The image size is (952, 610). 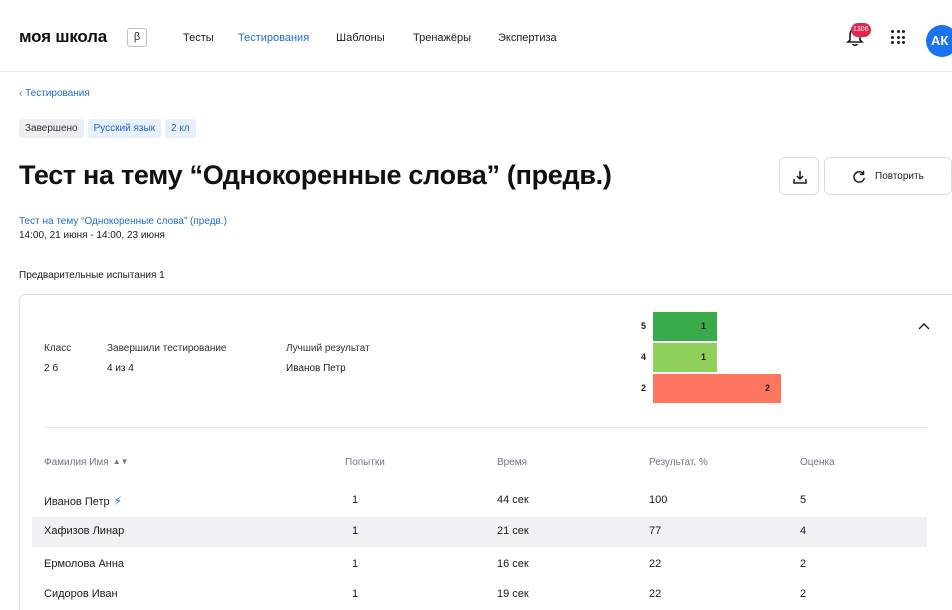 I want to click on avatar: АК, so click(x=939, y=41).